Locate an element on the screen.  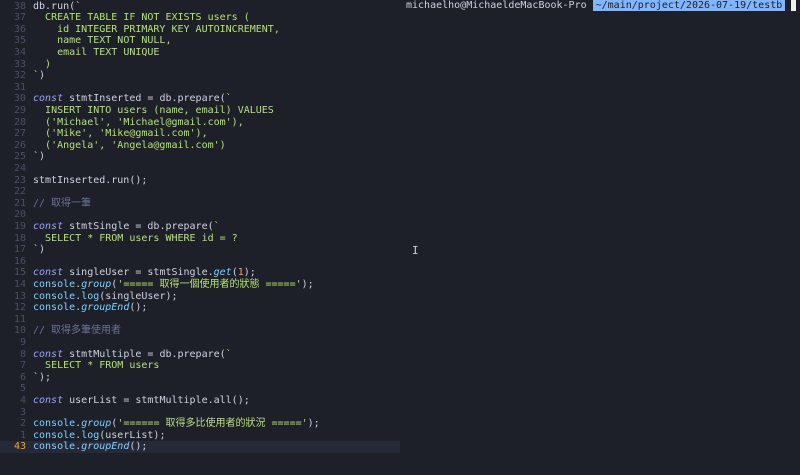
code-token: stmtSingle = db.prepare( is located at coordinates (138, 226).